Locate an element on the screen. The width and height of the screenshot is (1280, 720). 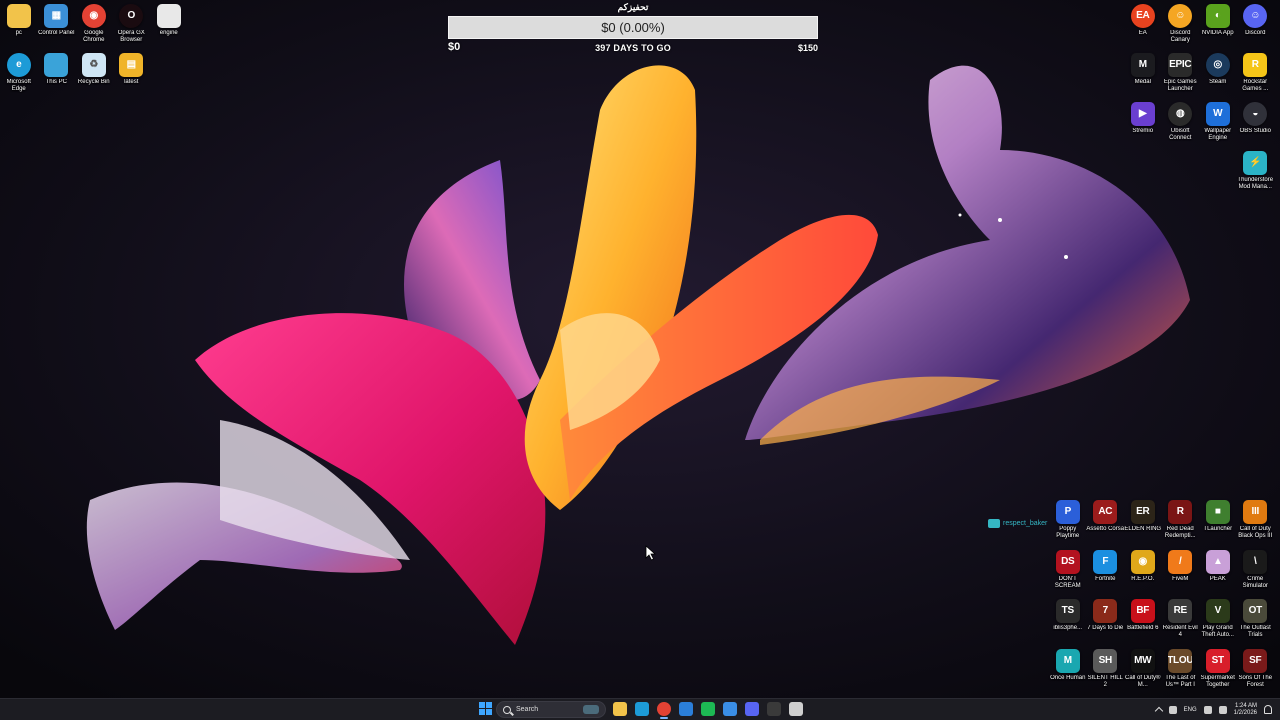
assetto-corsa-icon: AC is located at coordinates (1105, 512).